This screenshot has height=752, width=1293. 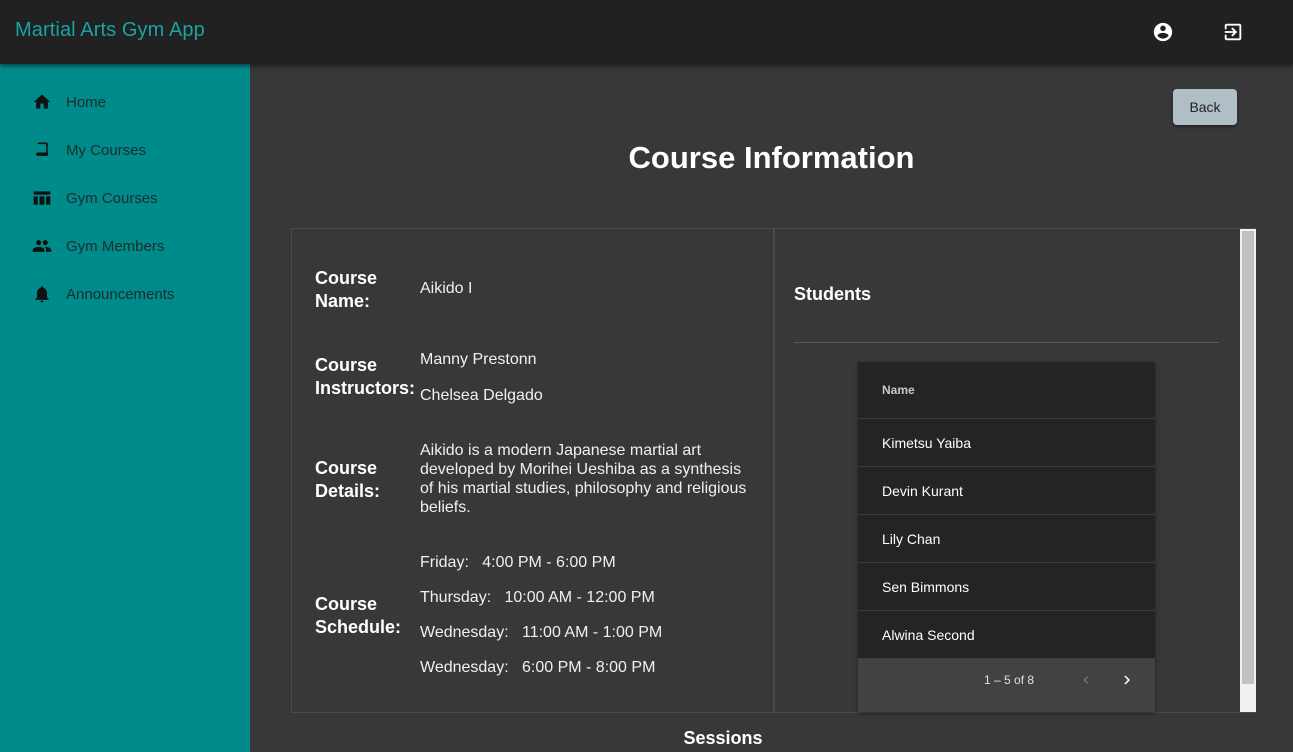 I want to click on previous-page-button, so click(x=1086, y=680).